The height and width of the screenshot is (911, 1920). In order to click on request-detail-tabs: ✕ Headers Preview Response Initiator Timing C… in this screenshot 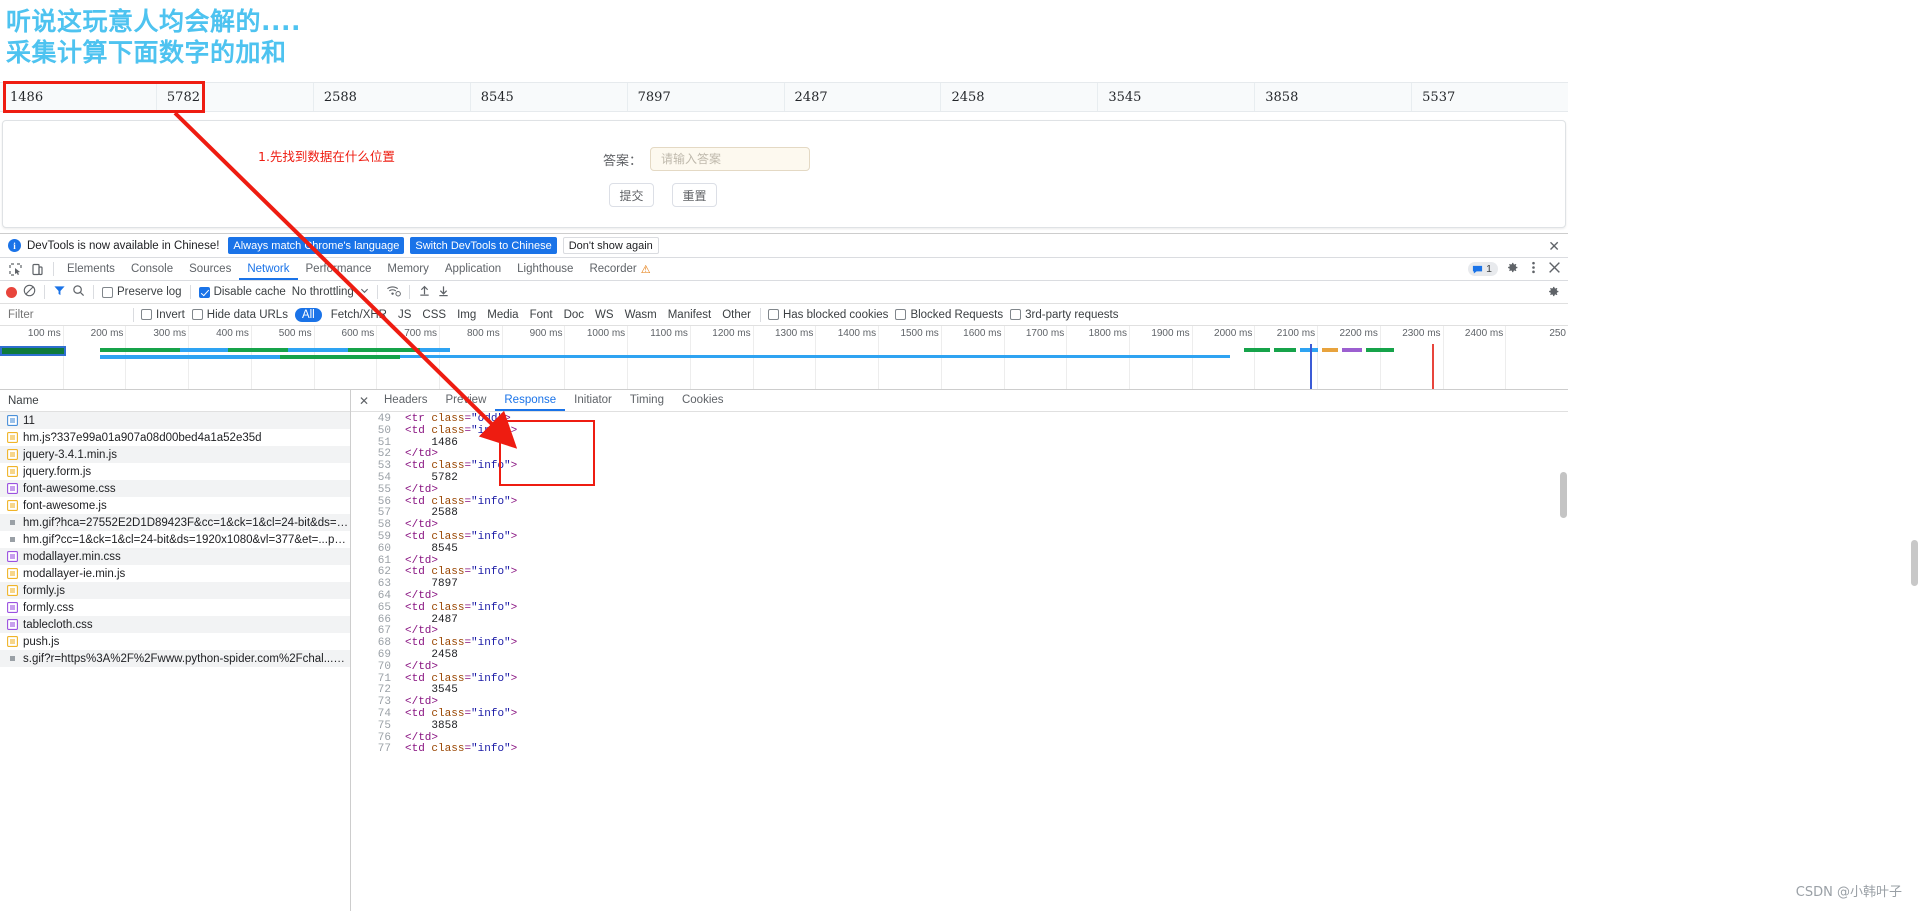, I will do `click(959, 401)`.